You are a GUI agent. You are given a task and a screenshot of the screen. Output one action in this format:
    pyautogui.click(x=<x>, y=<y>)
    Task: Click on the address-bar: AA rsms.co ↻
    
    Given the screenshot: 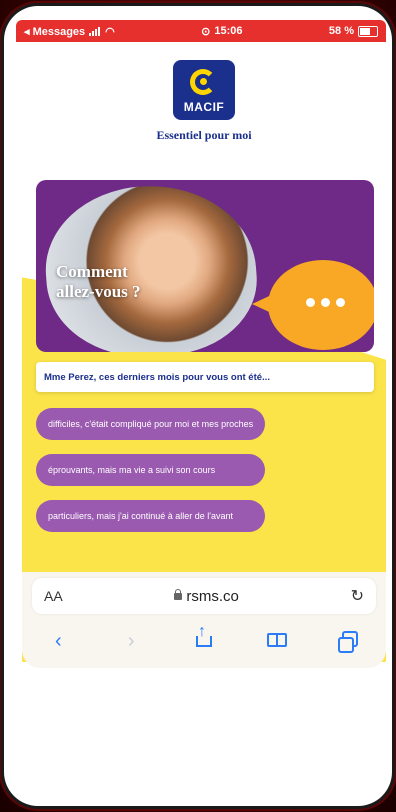 What is the action you would take?
    pyautogui.click(x=204, y=596)
    